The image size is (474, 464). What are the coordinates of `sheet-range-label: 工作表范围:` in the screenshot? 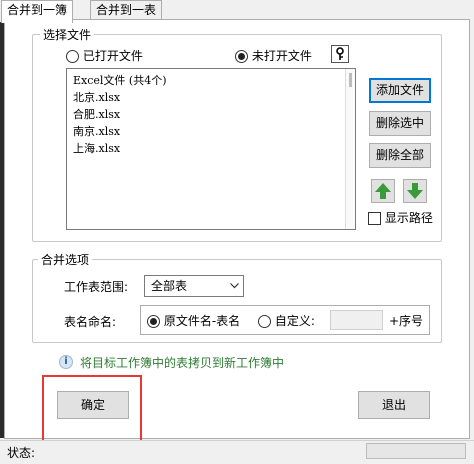 It's located at (96, 287).